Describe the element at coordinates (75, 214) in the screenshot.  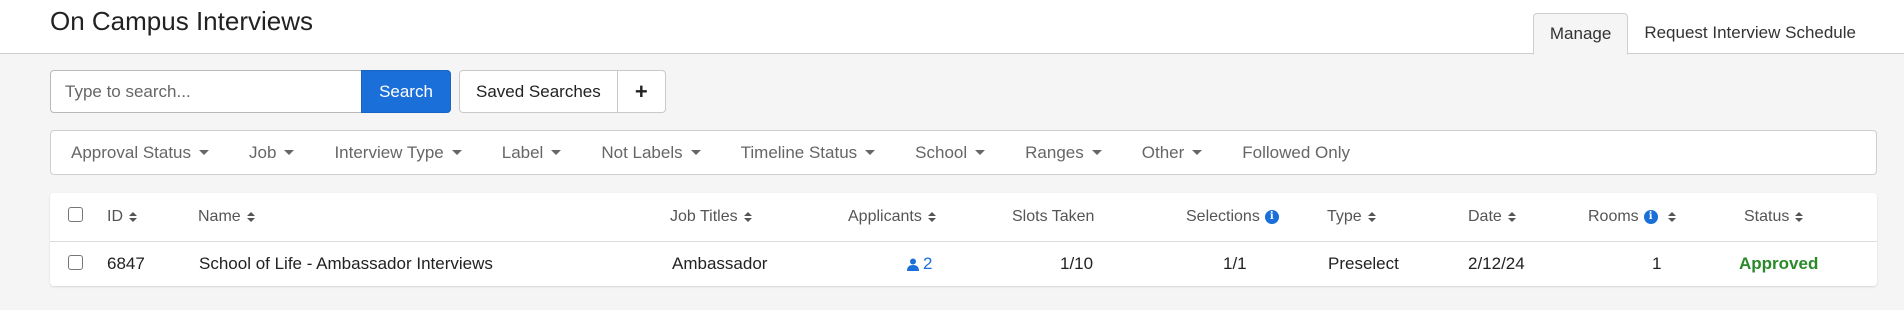
I see `select-all-checkbox` at that location.